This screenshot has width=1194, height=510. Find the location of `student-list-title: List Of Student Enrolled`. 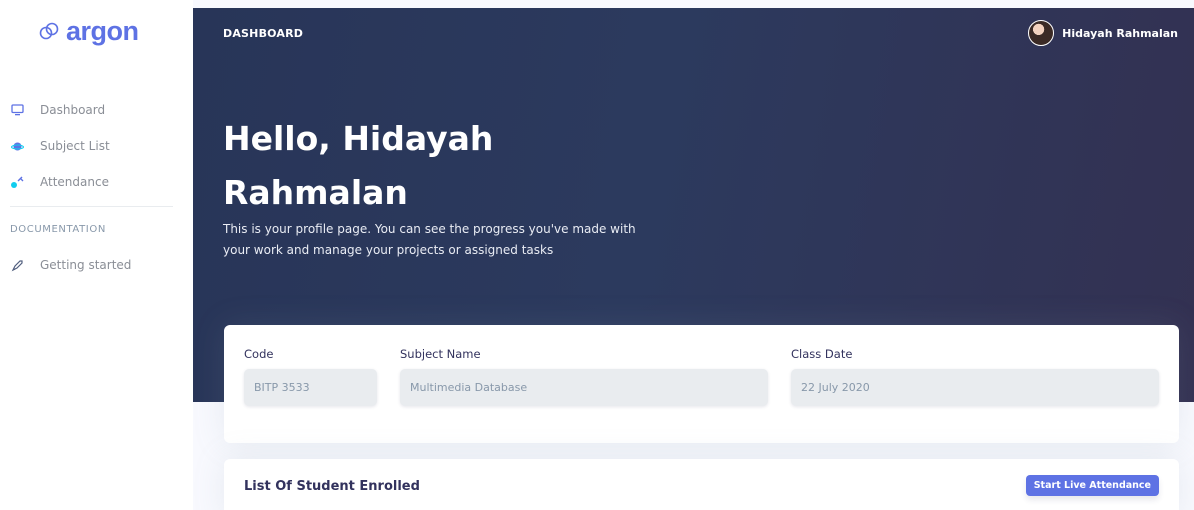

student-list-title: List Of Student Enrolled is located at coordinates (332, 486).